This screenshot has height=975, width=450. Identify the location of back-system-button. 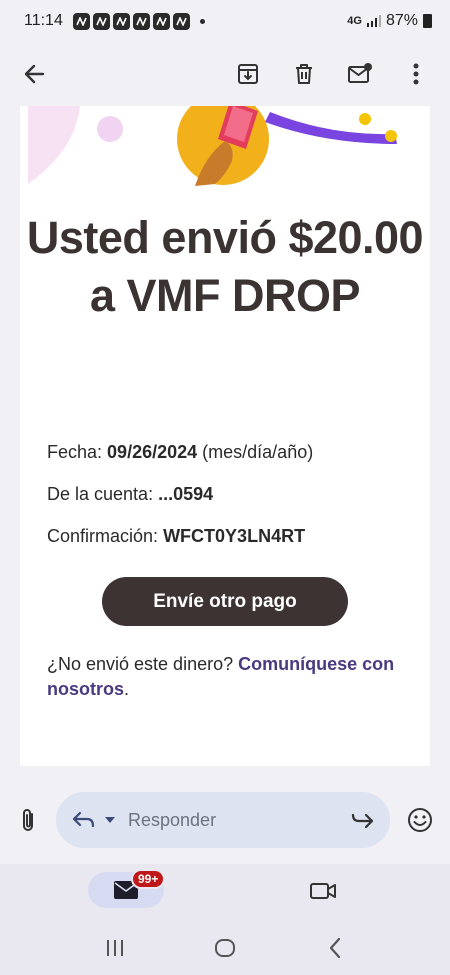
(335, 948).